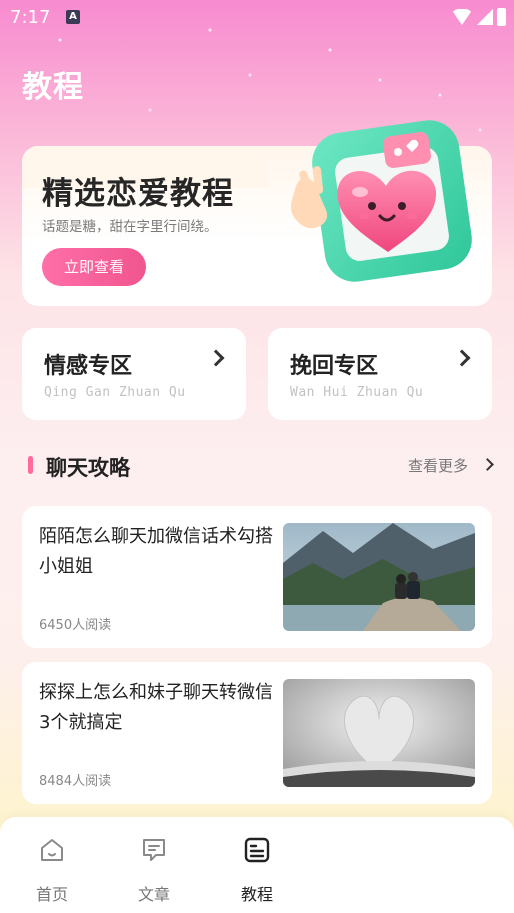 This screenshot has width=514, height=913. I want to click on status-bar: 7:17 A, so click(257, 18).